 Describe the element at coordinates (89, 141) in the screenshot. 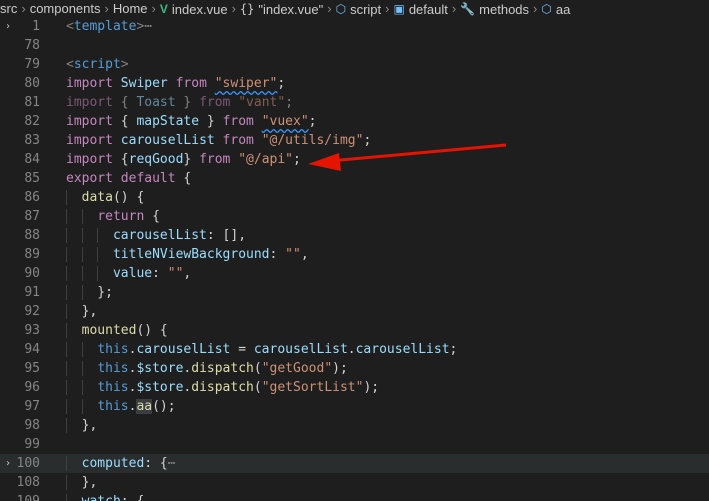

I see `code-token: import` at that location.